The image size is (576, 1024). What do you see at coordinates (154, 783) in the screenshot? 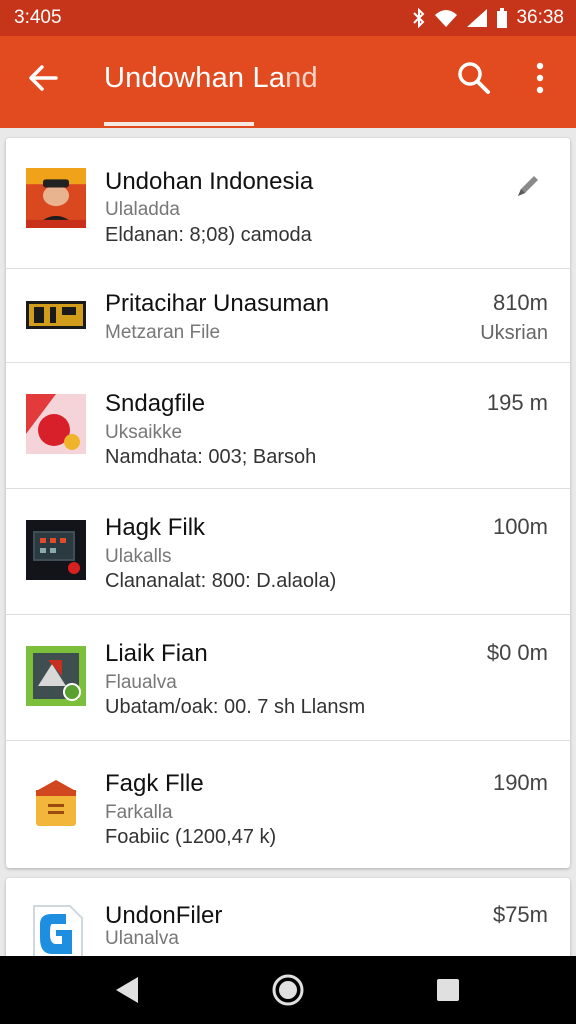
I see `file-title: Fagk Flle` at bounding box center [154, 783].